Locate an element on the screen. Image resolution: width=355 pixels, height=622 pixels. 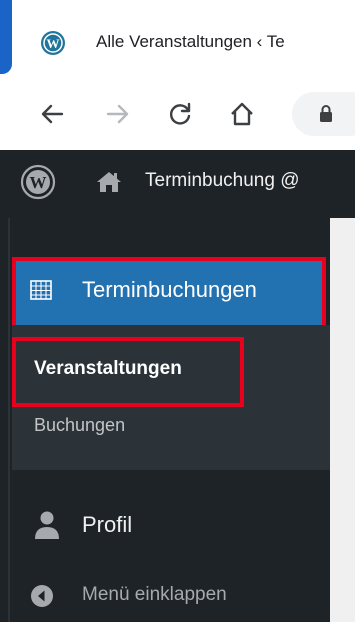
menu-item-profil: Profil is located at coordinates (107, 525).